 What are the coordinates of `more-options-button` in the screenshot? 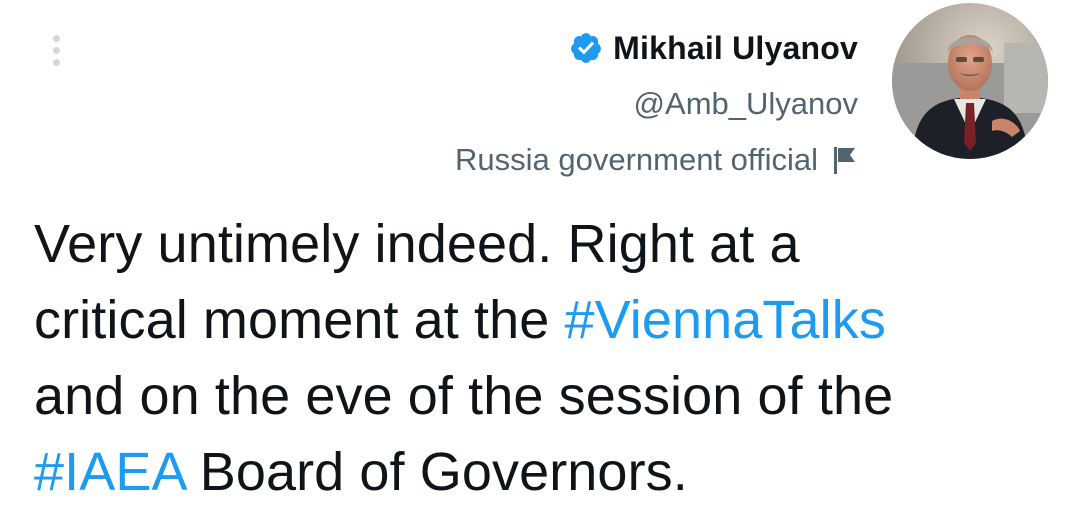 It's located at (56, 50).